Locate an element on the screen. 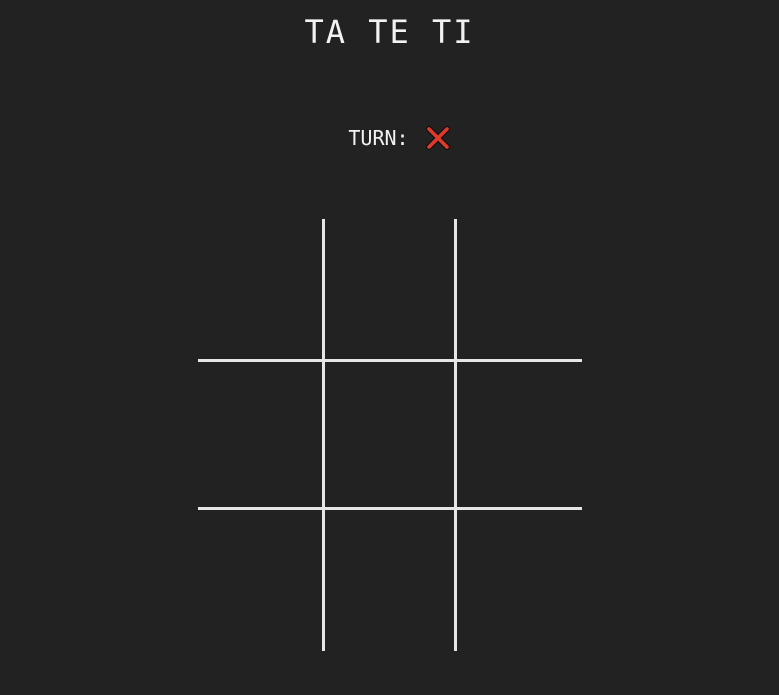 Image resolution: width=779 pixels, height=695 pixels. x-mark-icon is located at coordinates (438, 138).